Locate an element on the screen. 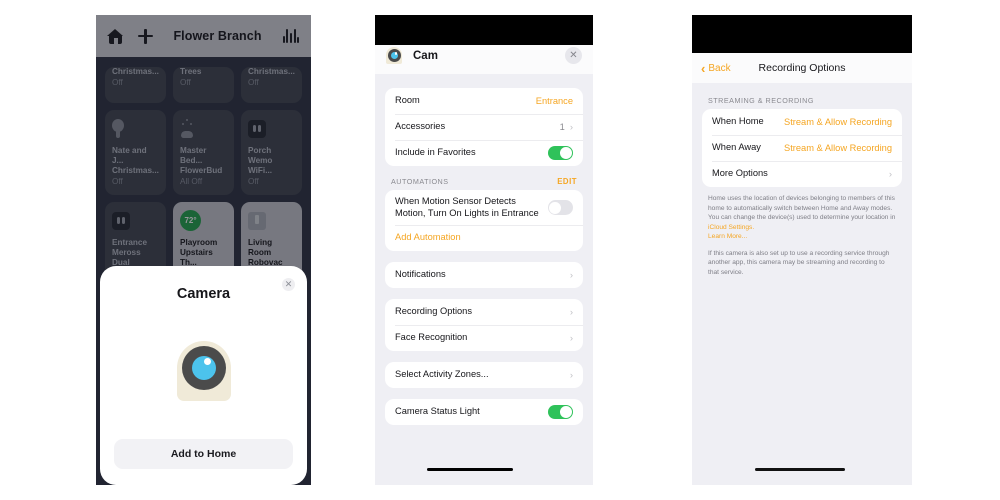 This screenshot has width=1000, height=500. group-notifications: Notifications › is located at coordinates (484, 275).